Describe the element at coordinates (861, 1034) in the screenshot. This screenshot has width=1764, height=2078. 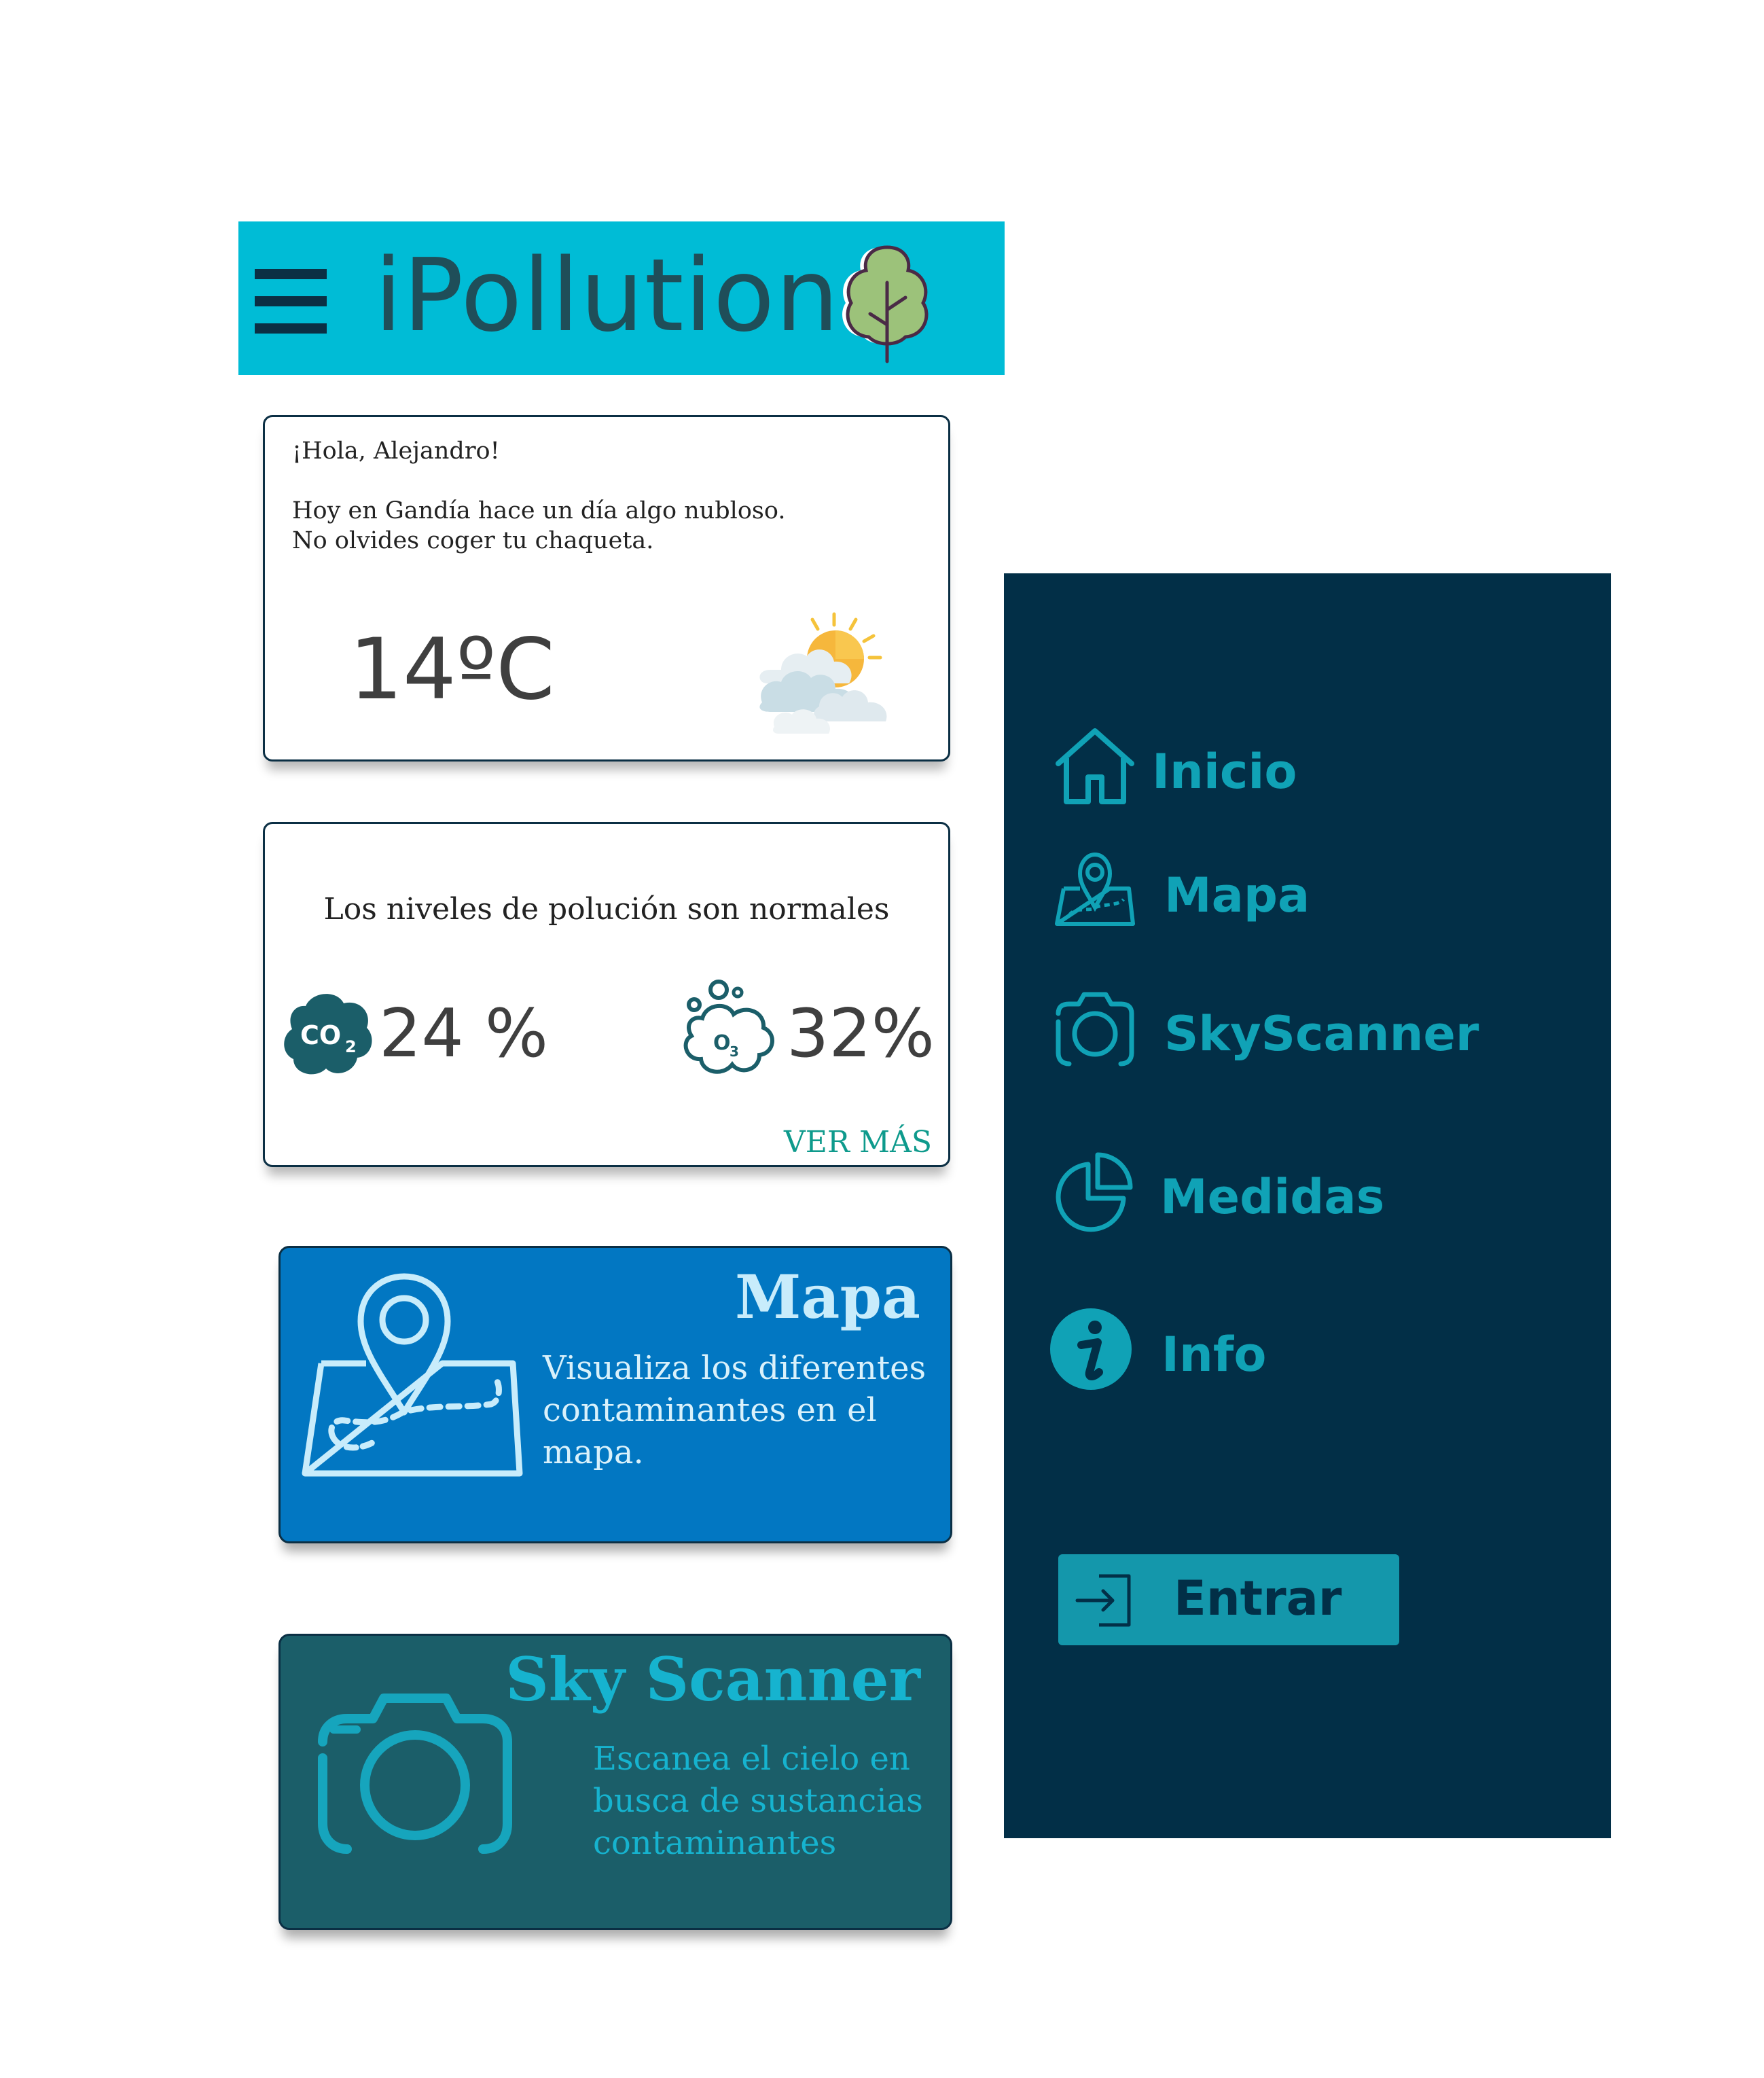
I see `o3-value: 32%` at that location.